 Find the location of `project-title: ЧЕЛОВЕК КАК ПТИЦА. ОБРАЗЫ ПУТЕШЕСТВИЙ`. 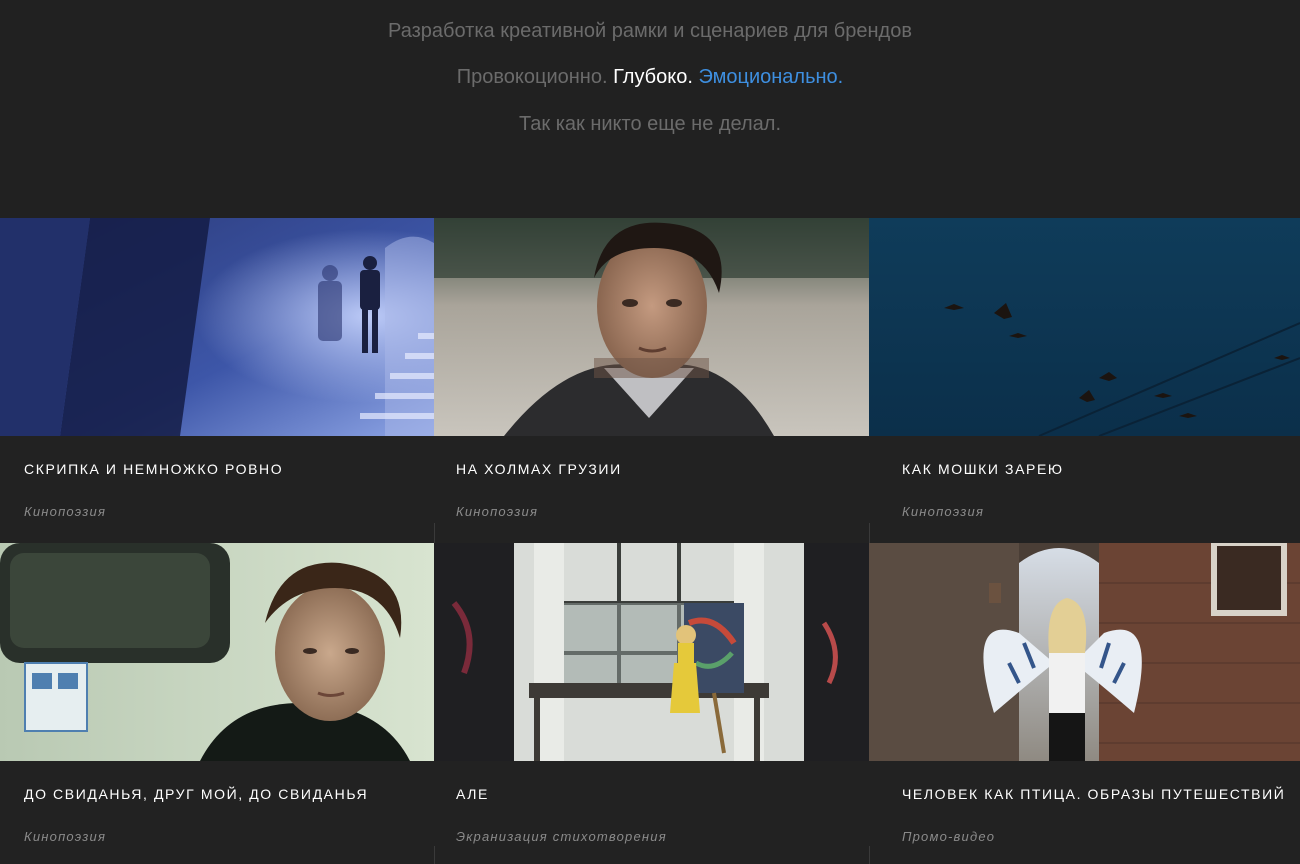

project-title: ЧЕЛОВЕК КАК ПТИЦА. ОБРАЗЫ ПУТЕШЕСТВИЙ is located at coordinates (1093, 794).